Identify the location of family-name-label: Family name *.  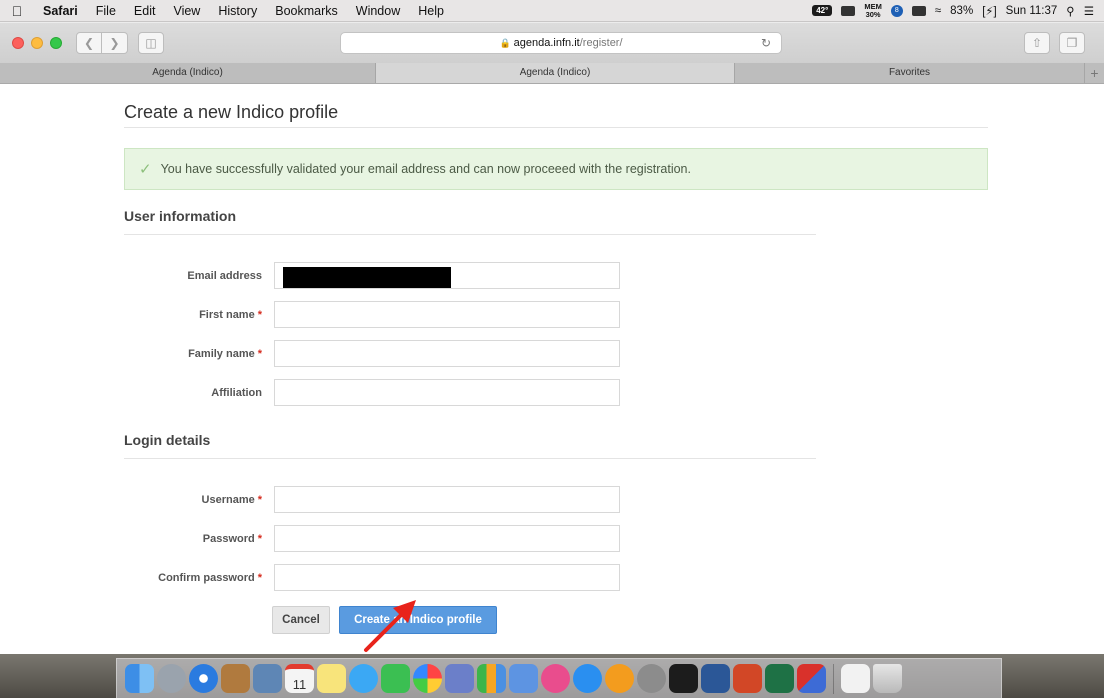
(225, 354).